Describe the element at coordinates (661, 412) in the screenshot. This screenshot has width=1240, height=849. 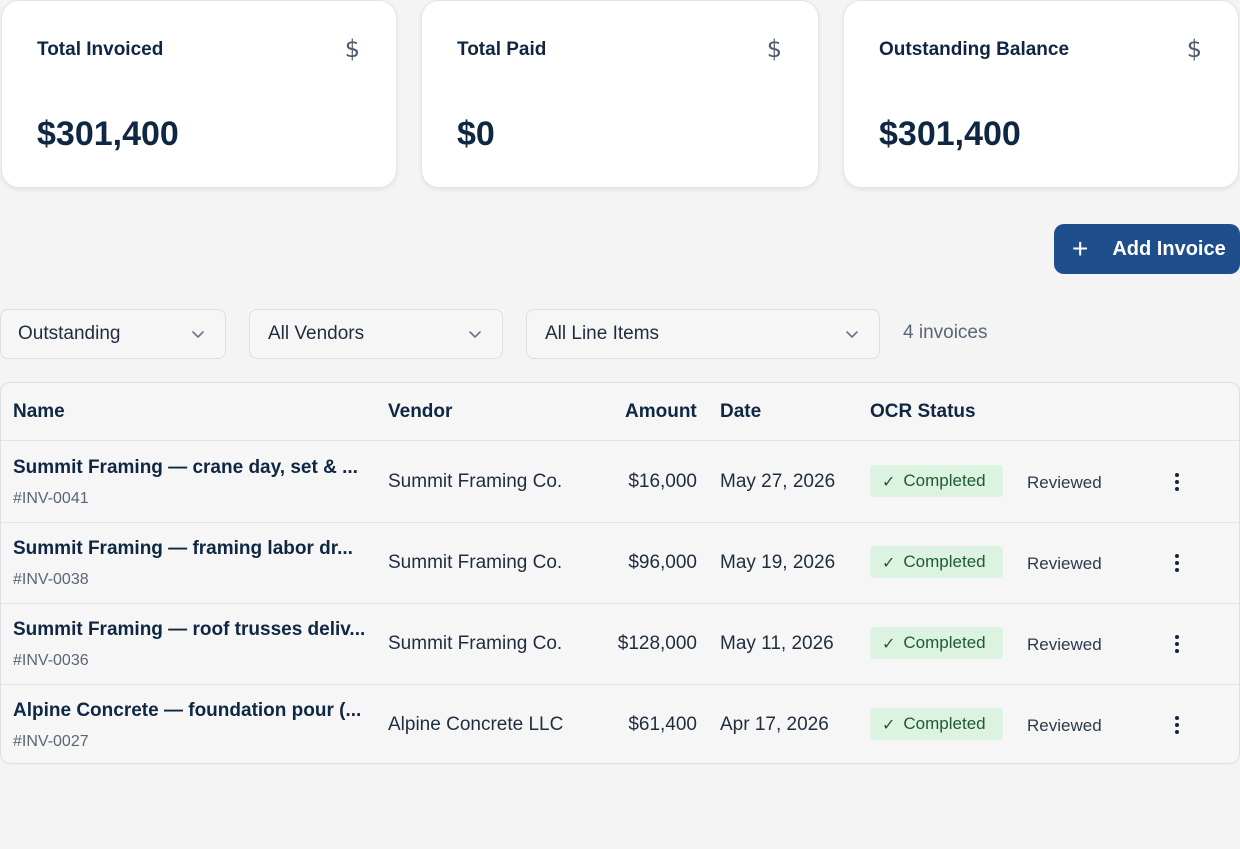
I see `header-amount: Amount` at that location.